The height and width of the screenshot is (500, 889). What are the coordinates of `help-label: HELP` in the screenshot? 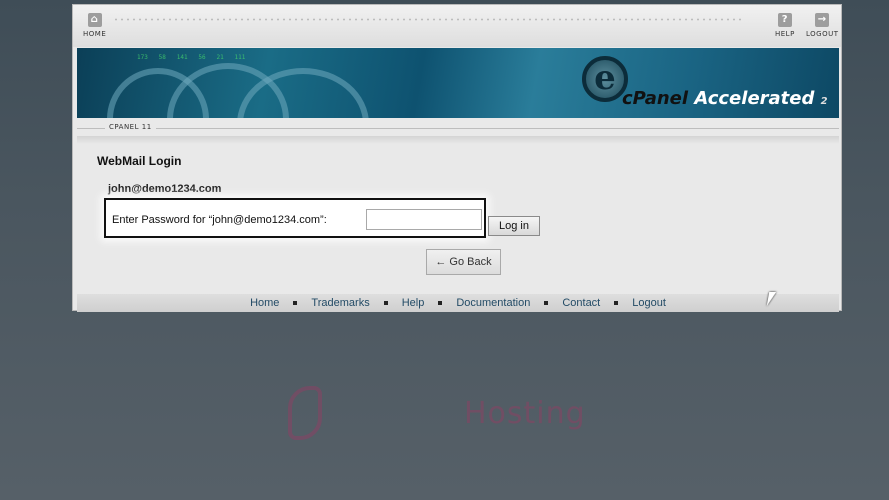 It's located at (785, 34).